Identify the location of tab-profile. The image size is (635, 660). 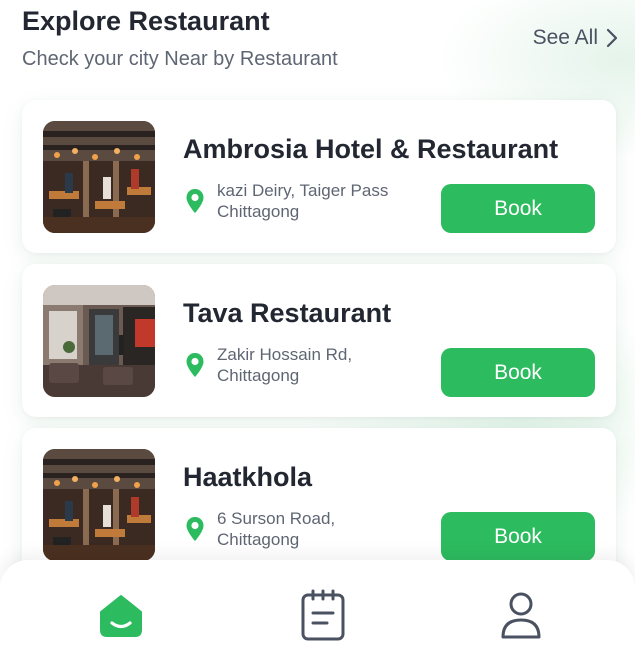
(521, 615).